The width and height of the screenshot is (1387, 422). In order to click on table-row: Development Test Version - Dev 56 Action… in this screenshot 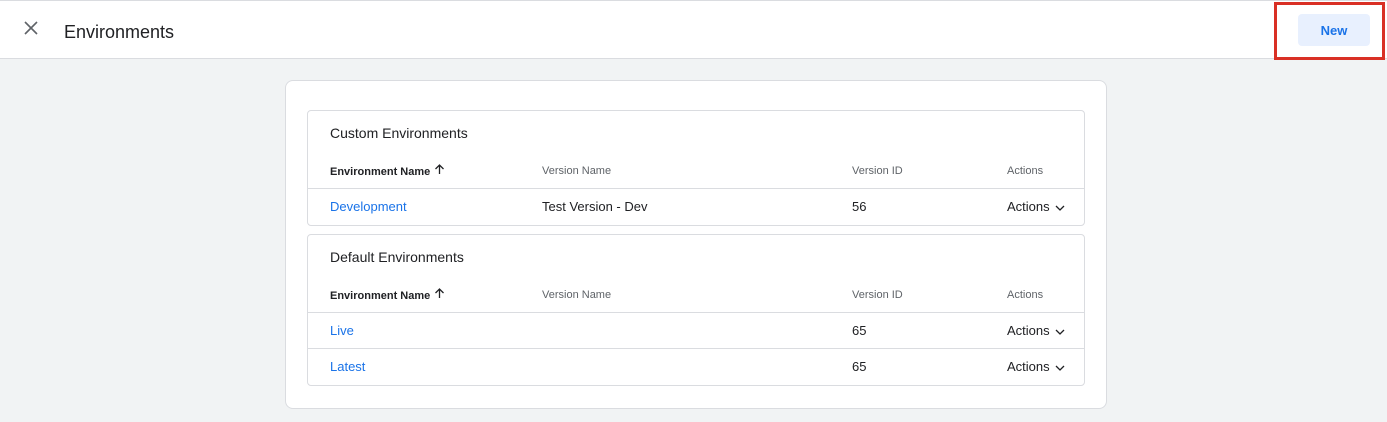, I will do `click(696, 206)`.